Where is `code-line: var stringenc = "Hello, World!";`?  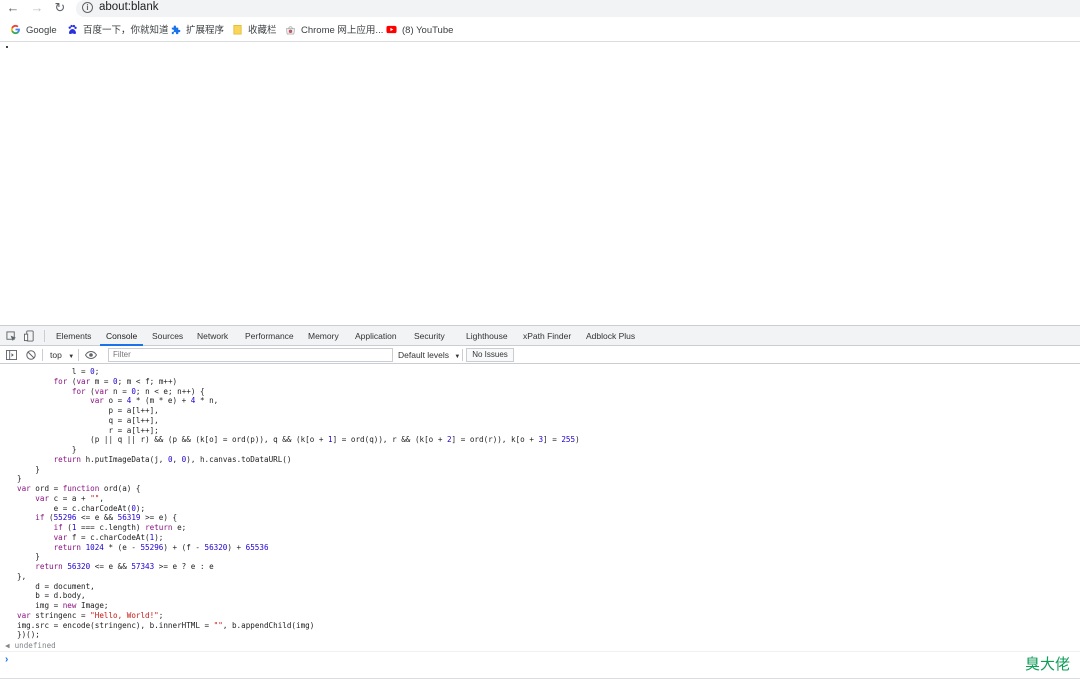
code-line: var stringenc = "Hello, World!"; is located at coordinates (90, 615).